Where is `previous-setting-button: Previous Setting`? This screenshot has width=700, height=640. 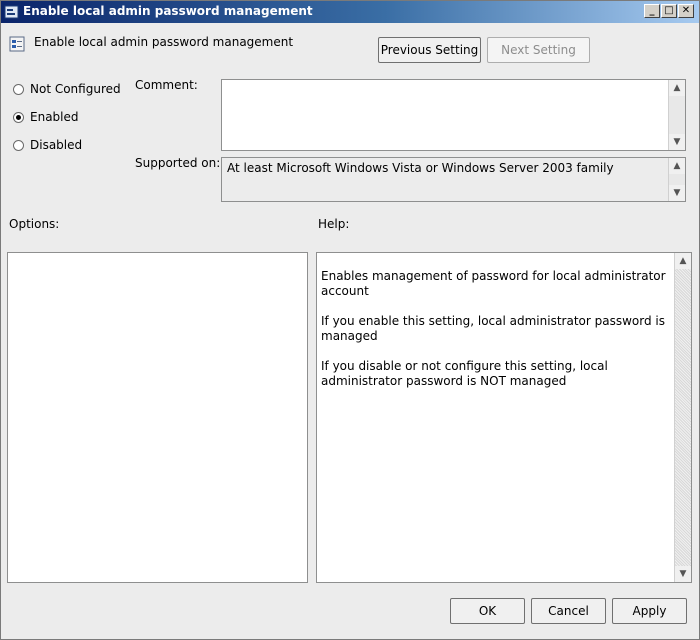 previous-setting-button: Previous Setting is located at coordinates (429, 50).